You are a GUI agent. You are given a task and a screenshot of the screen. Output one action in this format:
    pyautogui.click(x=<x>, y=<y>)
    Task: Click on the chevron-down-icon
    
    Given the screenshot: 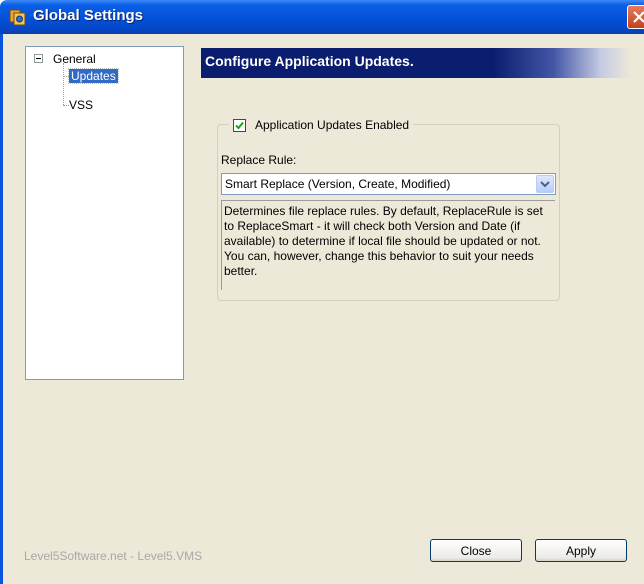 What is the action you would take?
    pyautogui.click(x=545, y=184)
    